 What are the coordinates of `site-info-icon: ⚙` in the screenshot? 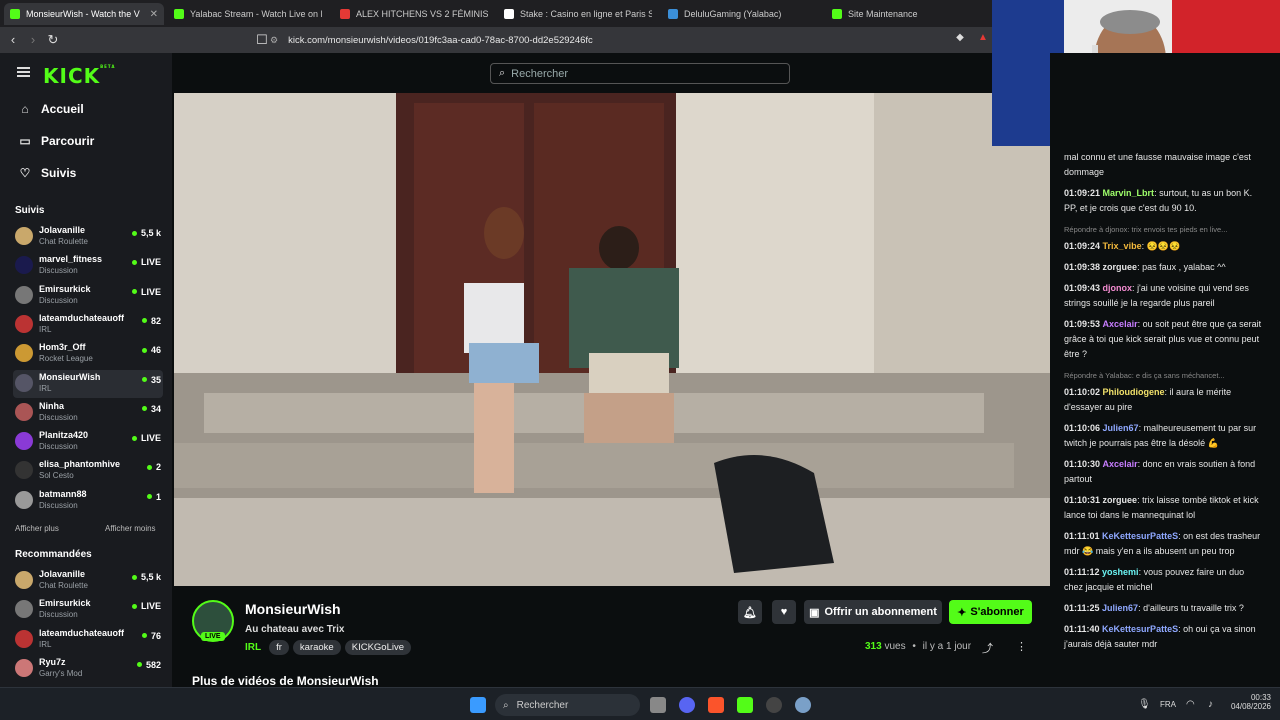 It's located at (274, 40).